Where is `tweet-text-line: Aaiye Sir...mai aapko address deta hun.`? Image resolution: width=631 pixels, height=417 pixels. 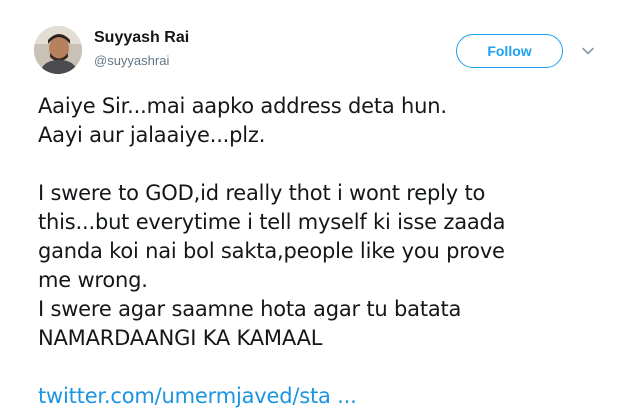
tweet-text-line: Aaiye Sir...mai aapko address deta hun. is located at coordinates (242, 106).